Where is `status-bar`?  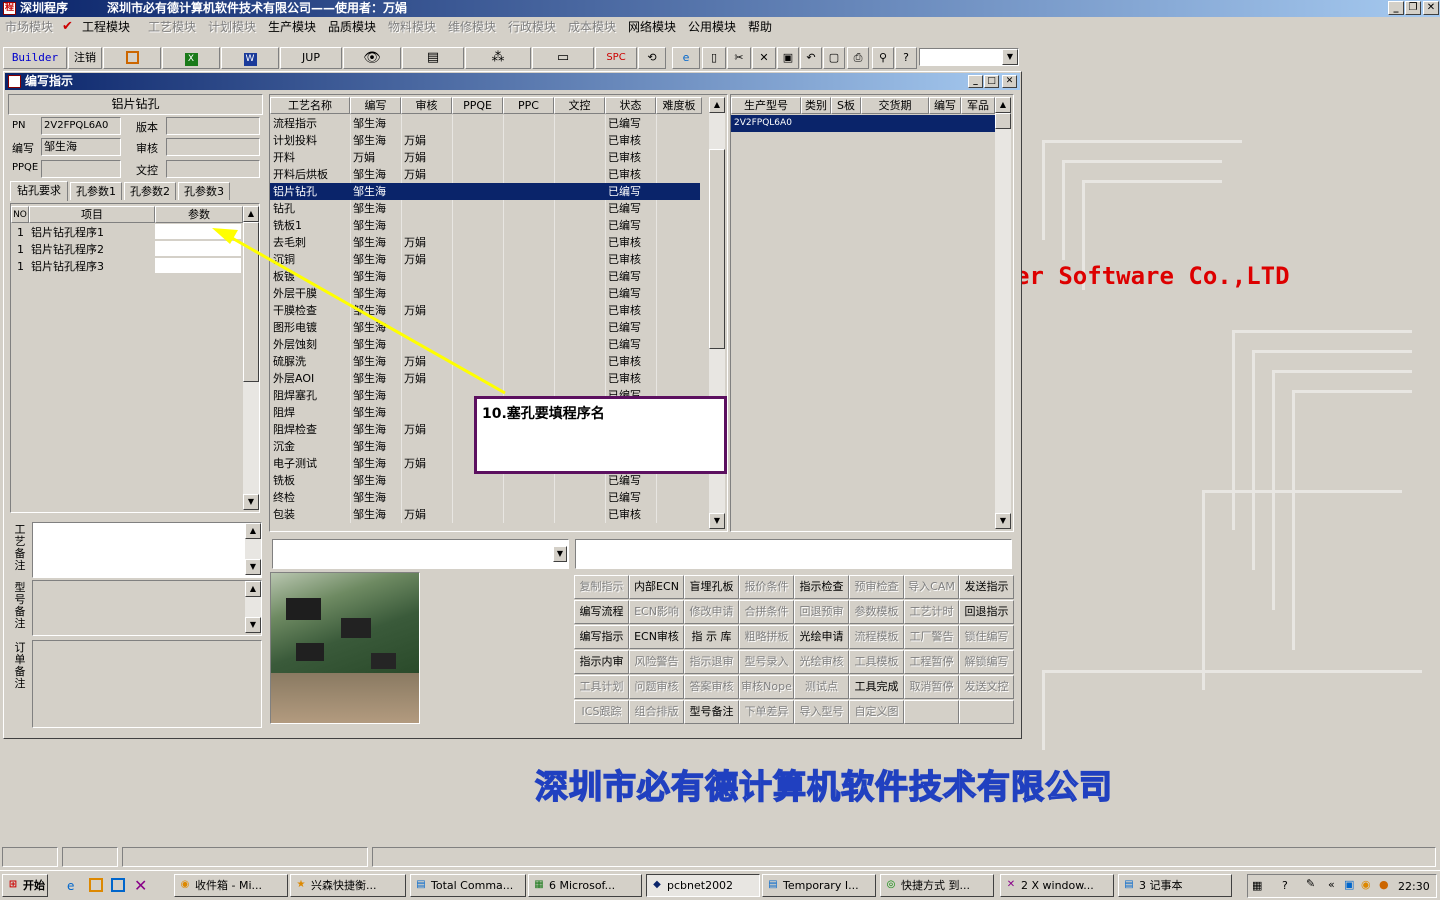 status-bar is located at coordinates (720, 857).